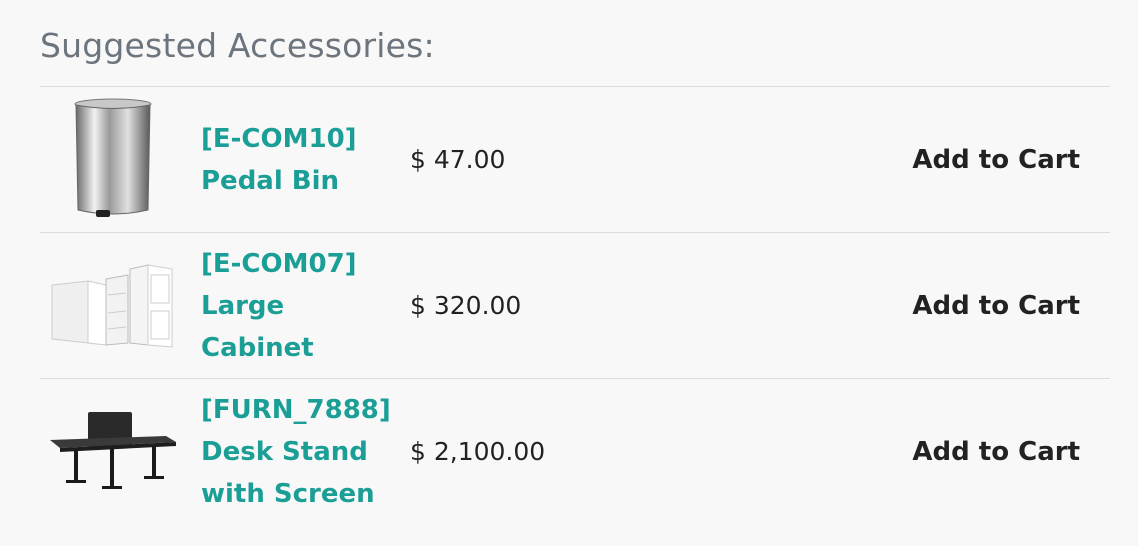 This screenshot has width=1138, height=546. What do you see at coordinates (113, 305) in the screenshot?
I see `large-cabinet-image` at bounding box center [113, 305].